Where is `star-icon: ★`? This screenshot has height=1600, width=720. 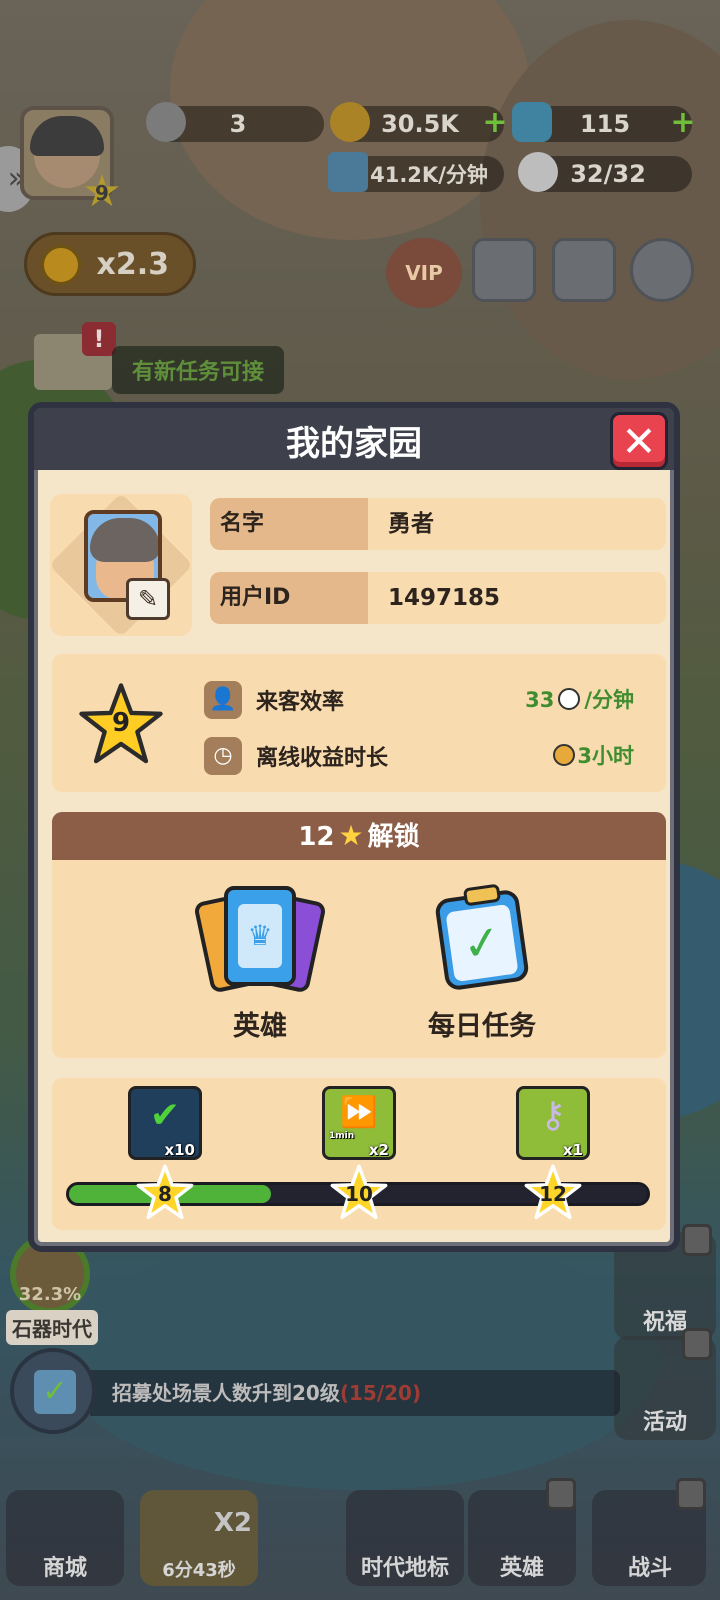
star-icon: ★ is located at coordinates (351, 835).